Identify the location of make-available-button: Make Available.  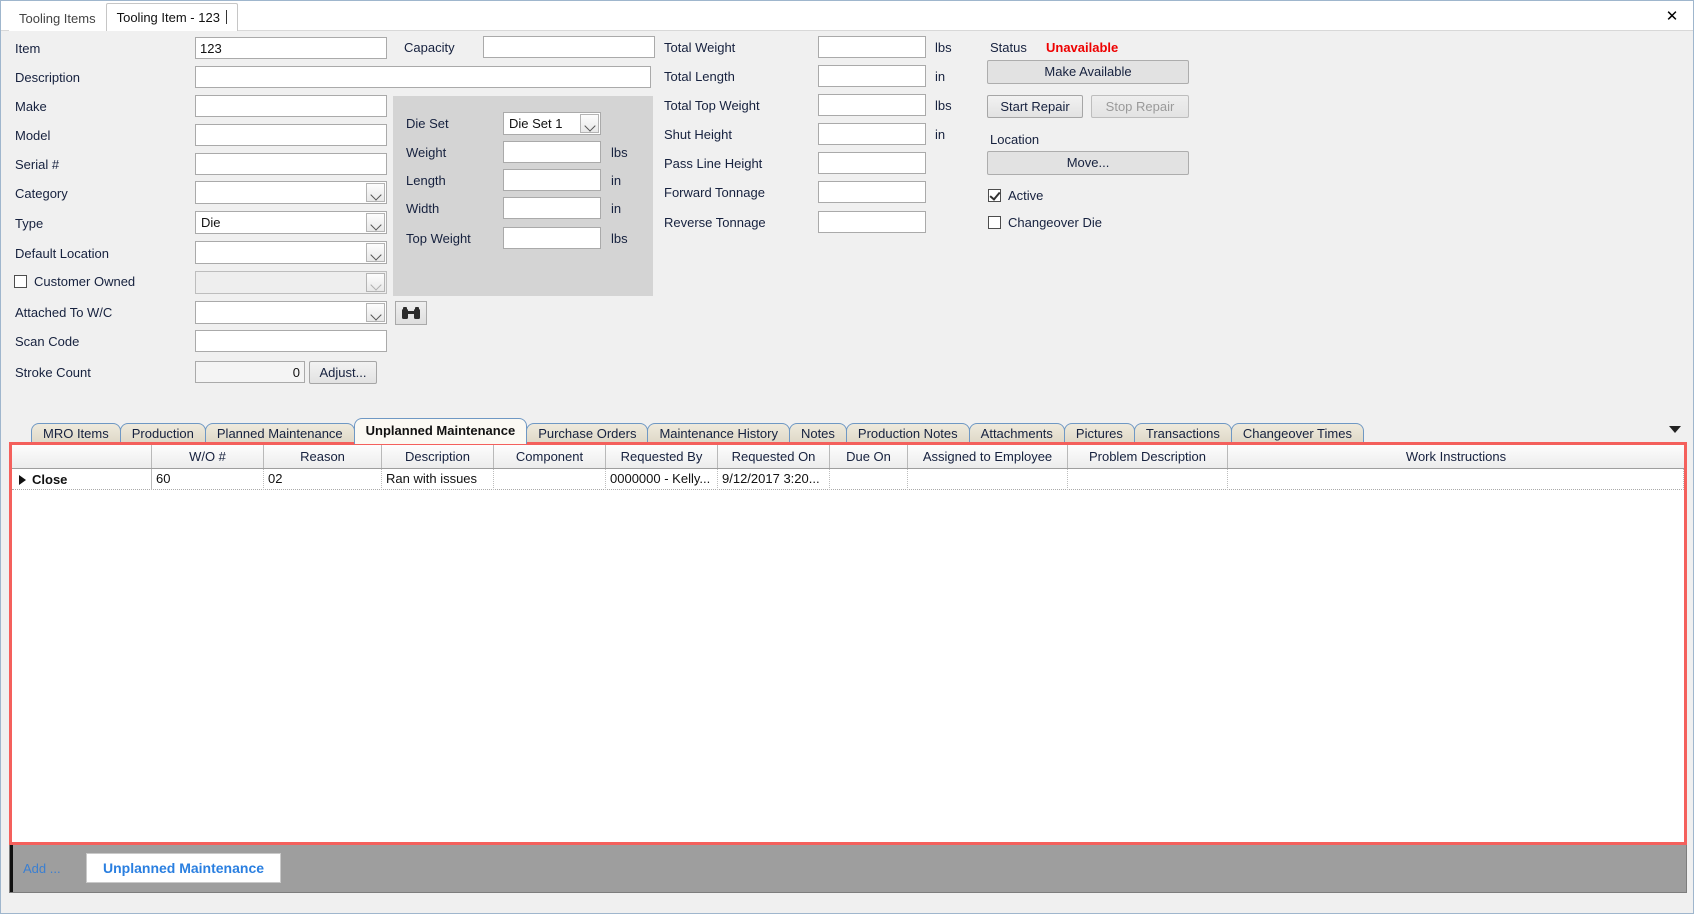
(1088, 72).